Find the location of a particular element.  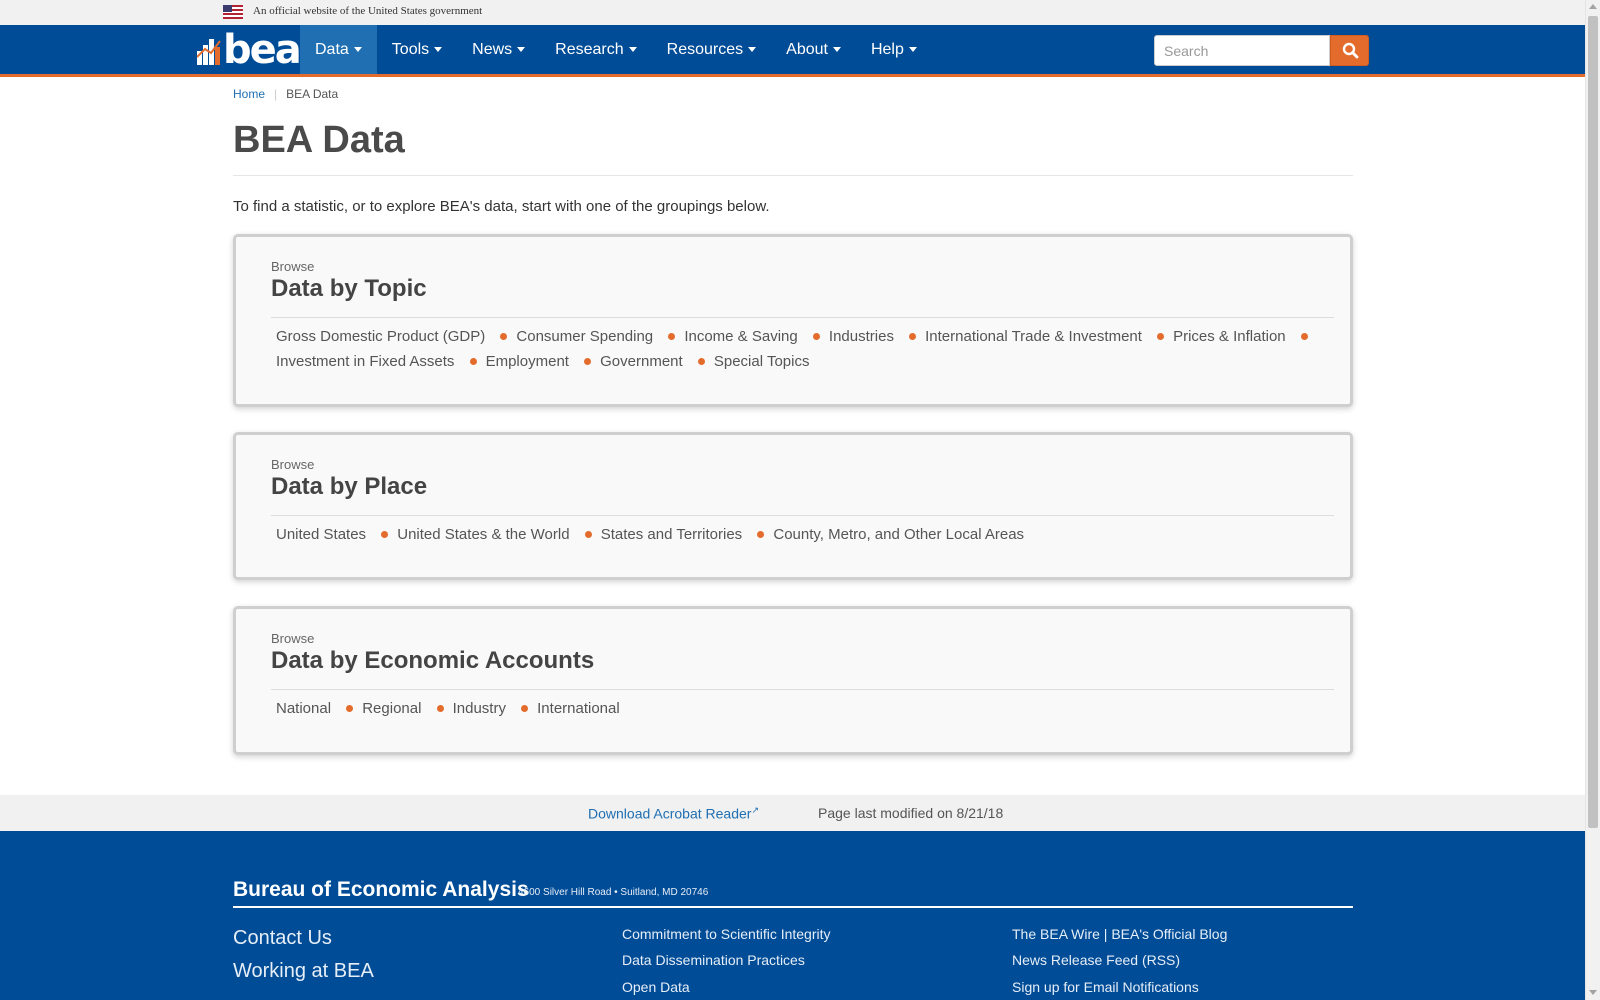

card-link: Government is located at coordinates (641, 361).